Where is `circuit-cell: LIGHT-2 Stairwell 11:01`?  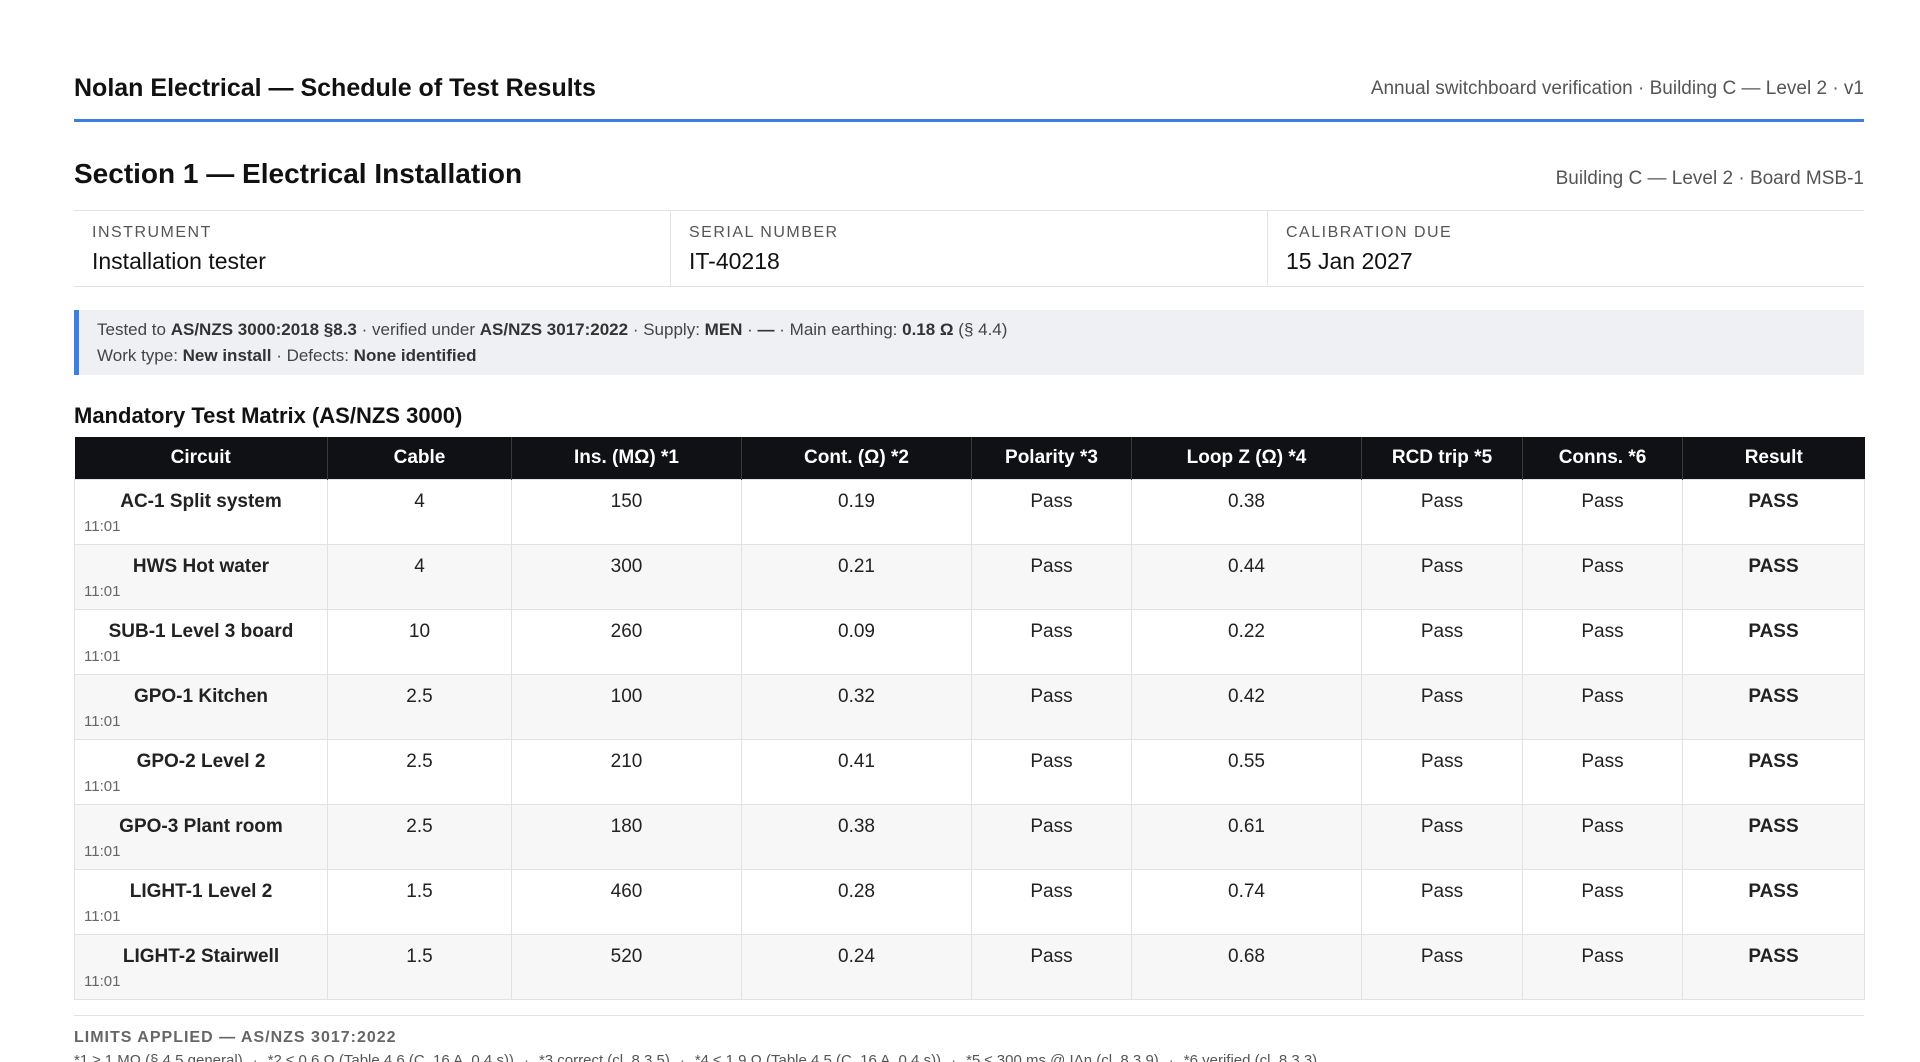
circuit-cell: LIGHT-2 Stairwell 11:01 is located at coordinates (201, 966).